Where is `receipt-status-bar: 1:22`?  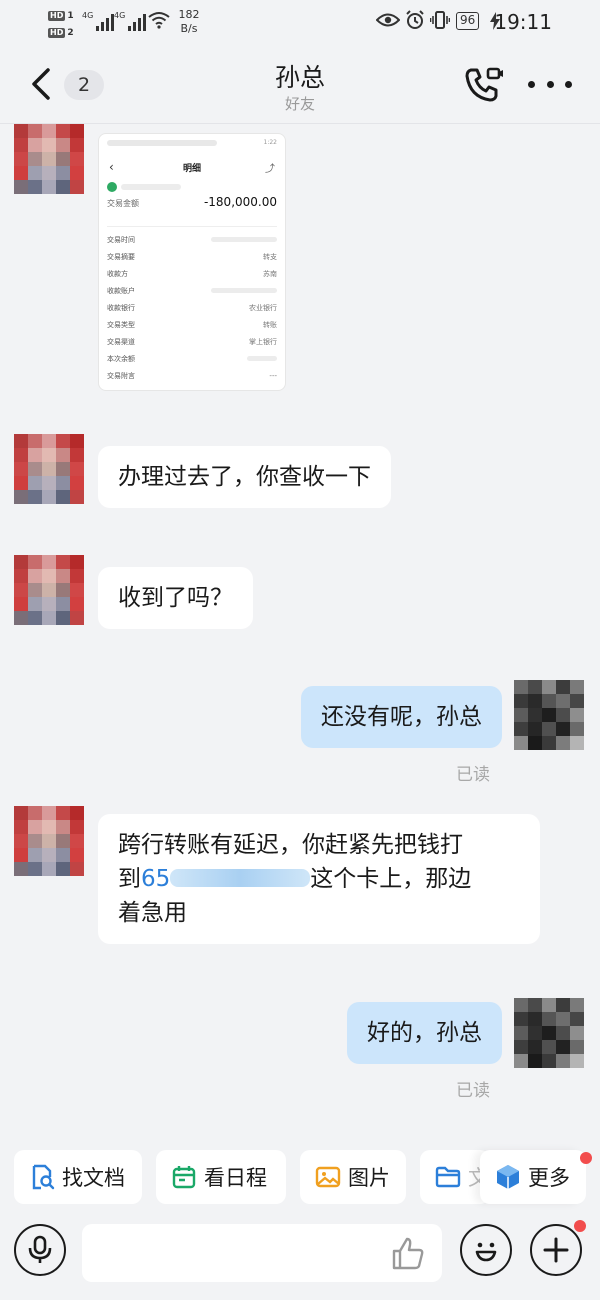
receipt-status-bar: 1:22 is located at coordinates (192, 143).